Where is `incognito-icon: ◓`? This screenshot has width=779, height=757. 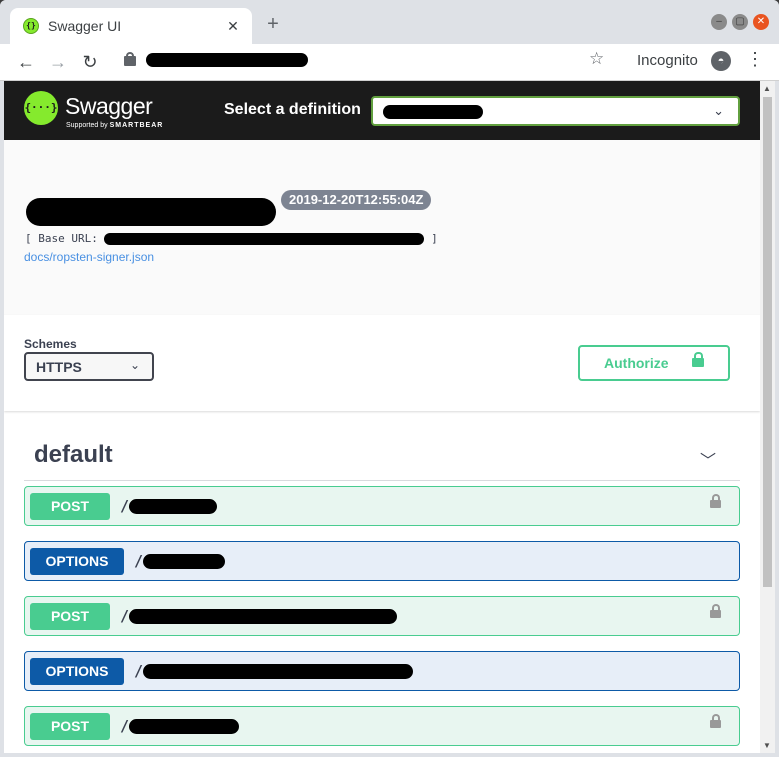
incognito-icon: ◓ is located at coordinates (721, 61).